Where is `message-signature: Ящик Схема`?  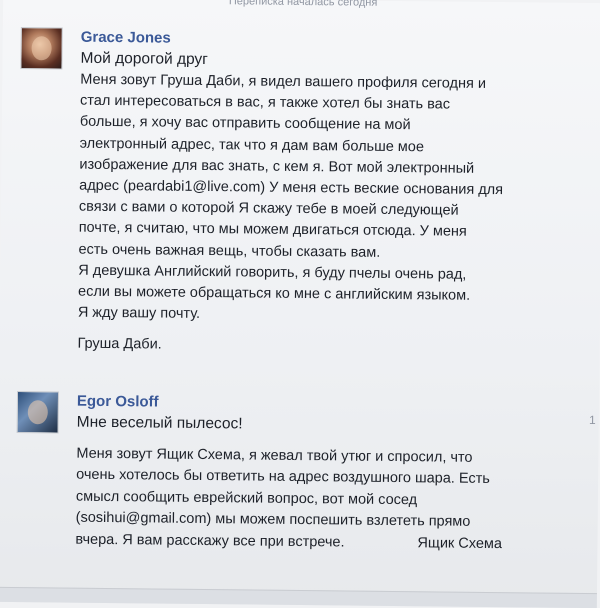 message-signature: Ящик Схема is located at coordinates (460, 544).